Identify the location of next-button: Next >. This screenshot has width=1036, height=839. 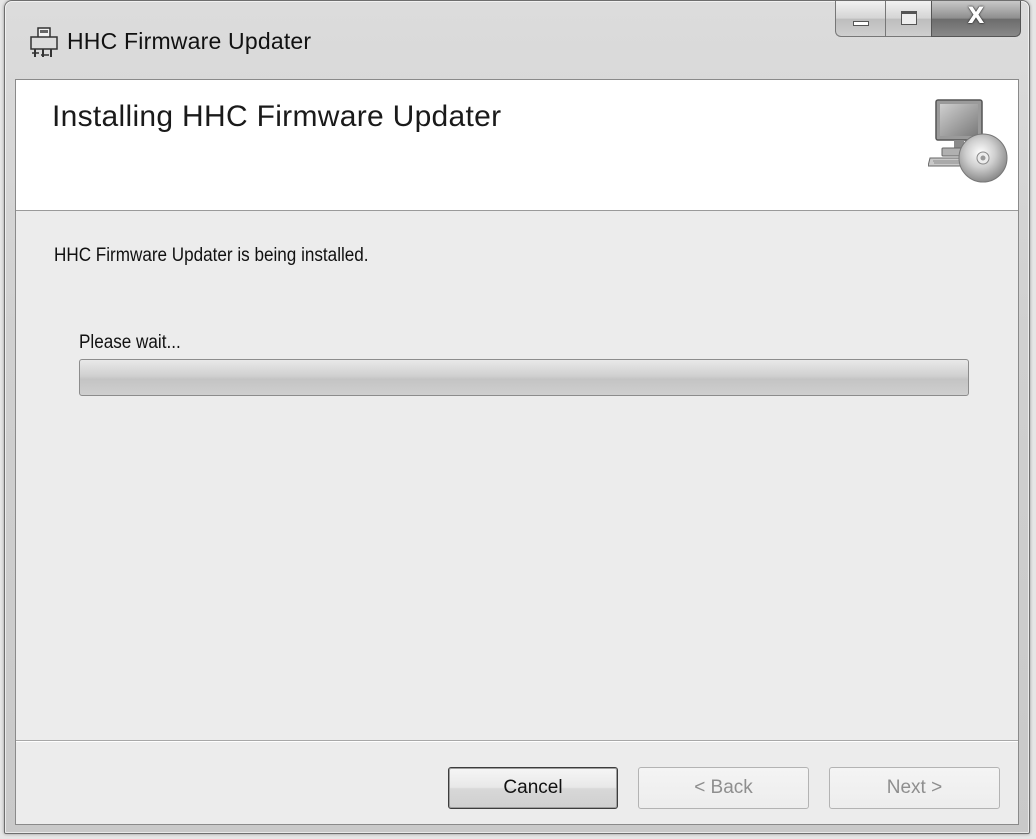
(914, 788).